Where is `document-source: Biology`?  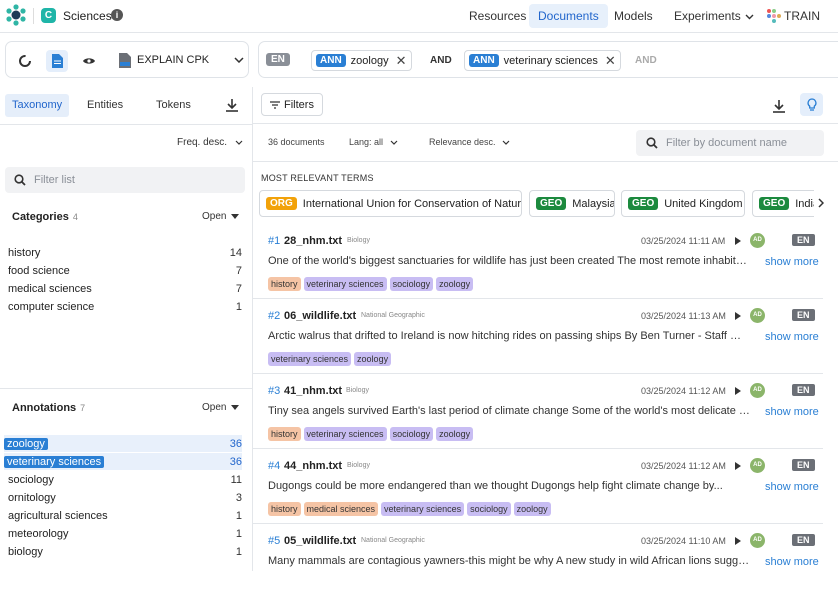 document-source: Biology is located at coordinates (357, 390).